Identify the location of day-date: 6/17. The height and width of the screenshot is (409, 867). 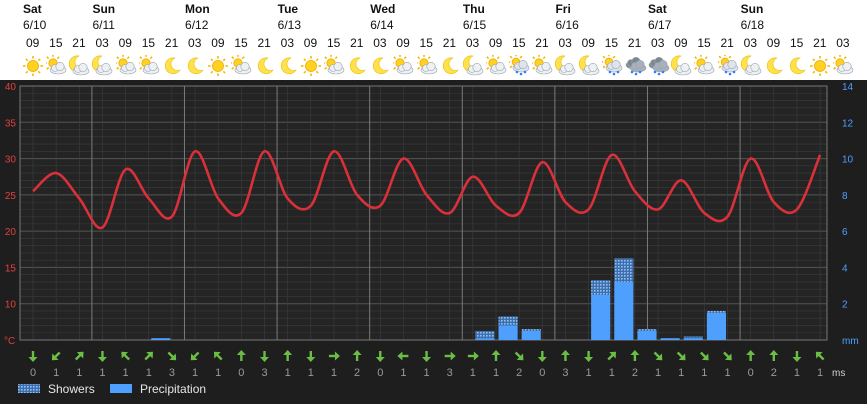
(660, 25).